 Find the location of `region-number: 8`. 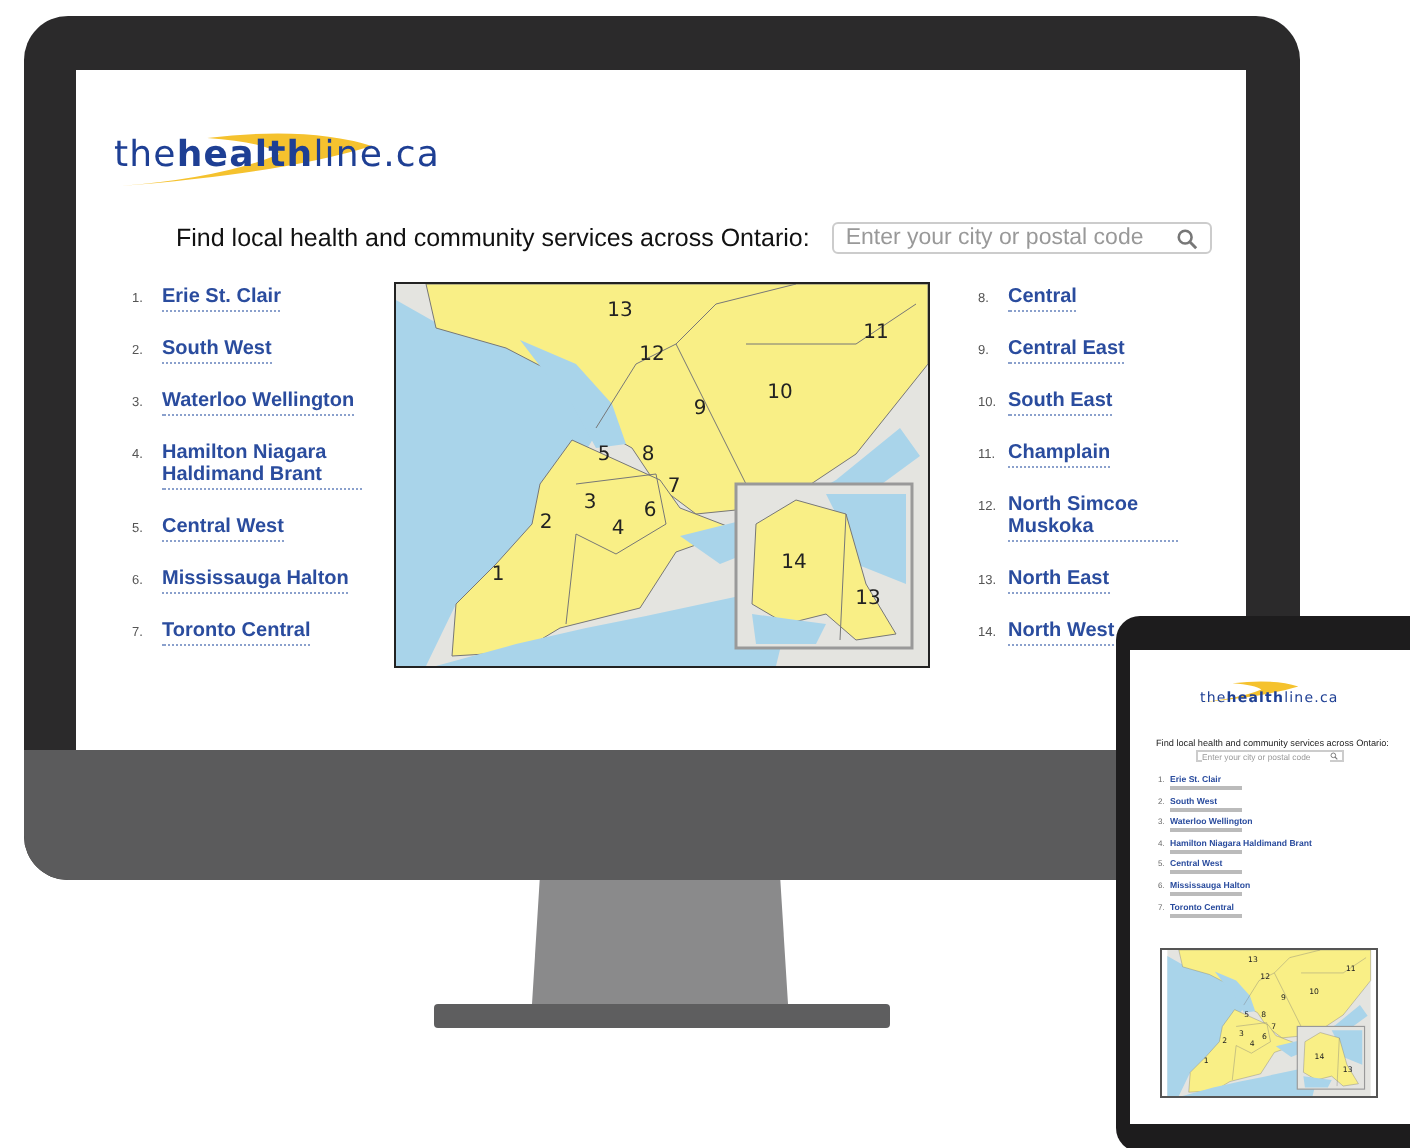

region-number: 8 is located at coordinates (648, 455).